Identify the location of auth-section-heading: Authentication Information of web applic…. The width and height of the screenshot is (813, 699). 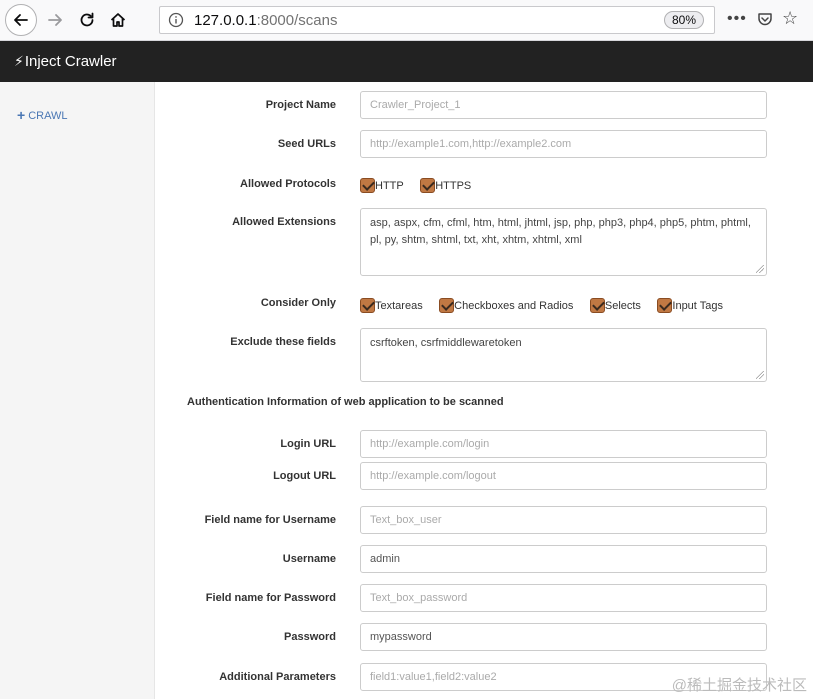
(345, 402).